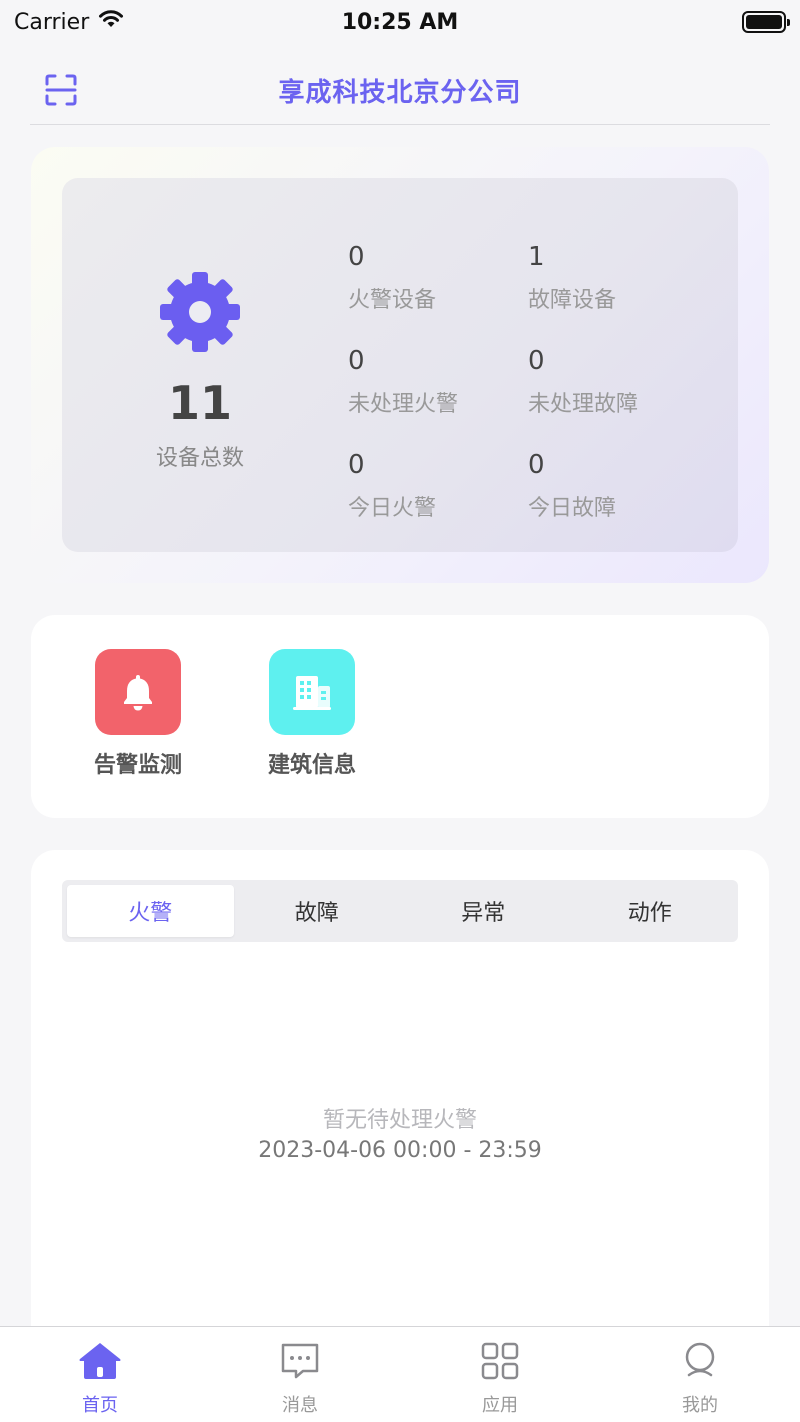  Describe the element at coordinates (500, 1405) in the screenshot. I see `tab-bar-label: 应用` at that location.